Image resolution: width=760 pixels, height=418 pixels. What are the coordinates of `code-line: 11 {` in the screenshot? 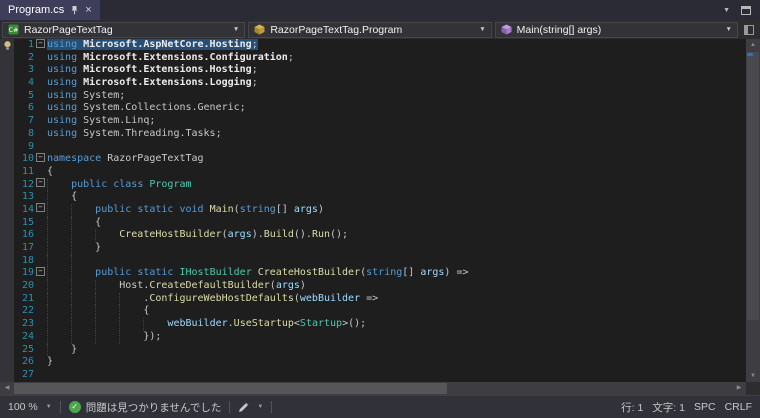 It's located at (373, 172).